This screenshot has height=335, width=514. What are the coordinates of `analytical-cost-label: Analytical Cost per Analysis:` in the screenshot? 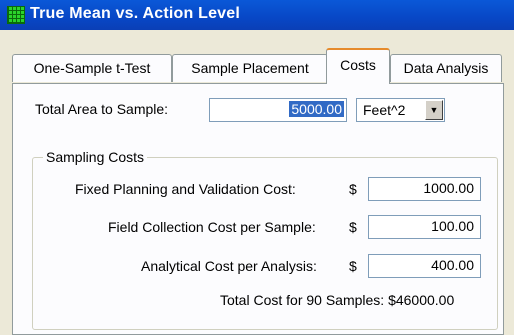 It's located at (229, 266).